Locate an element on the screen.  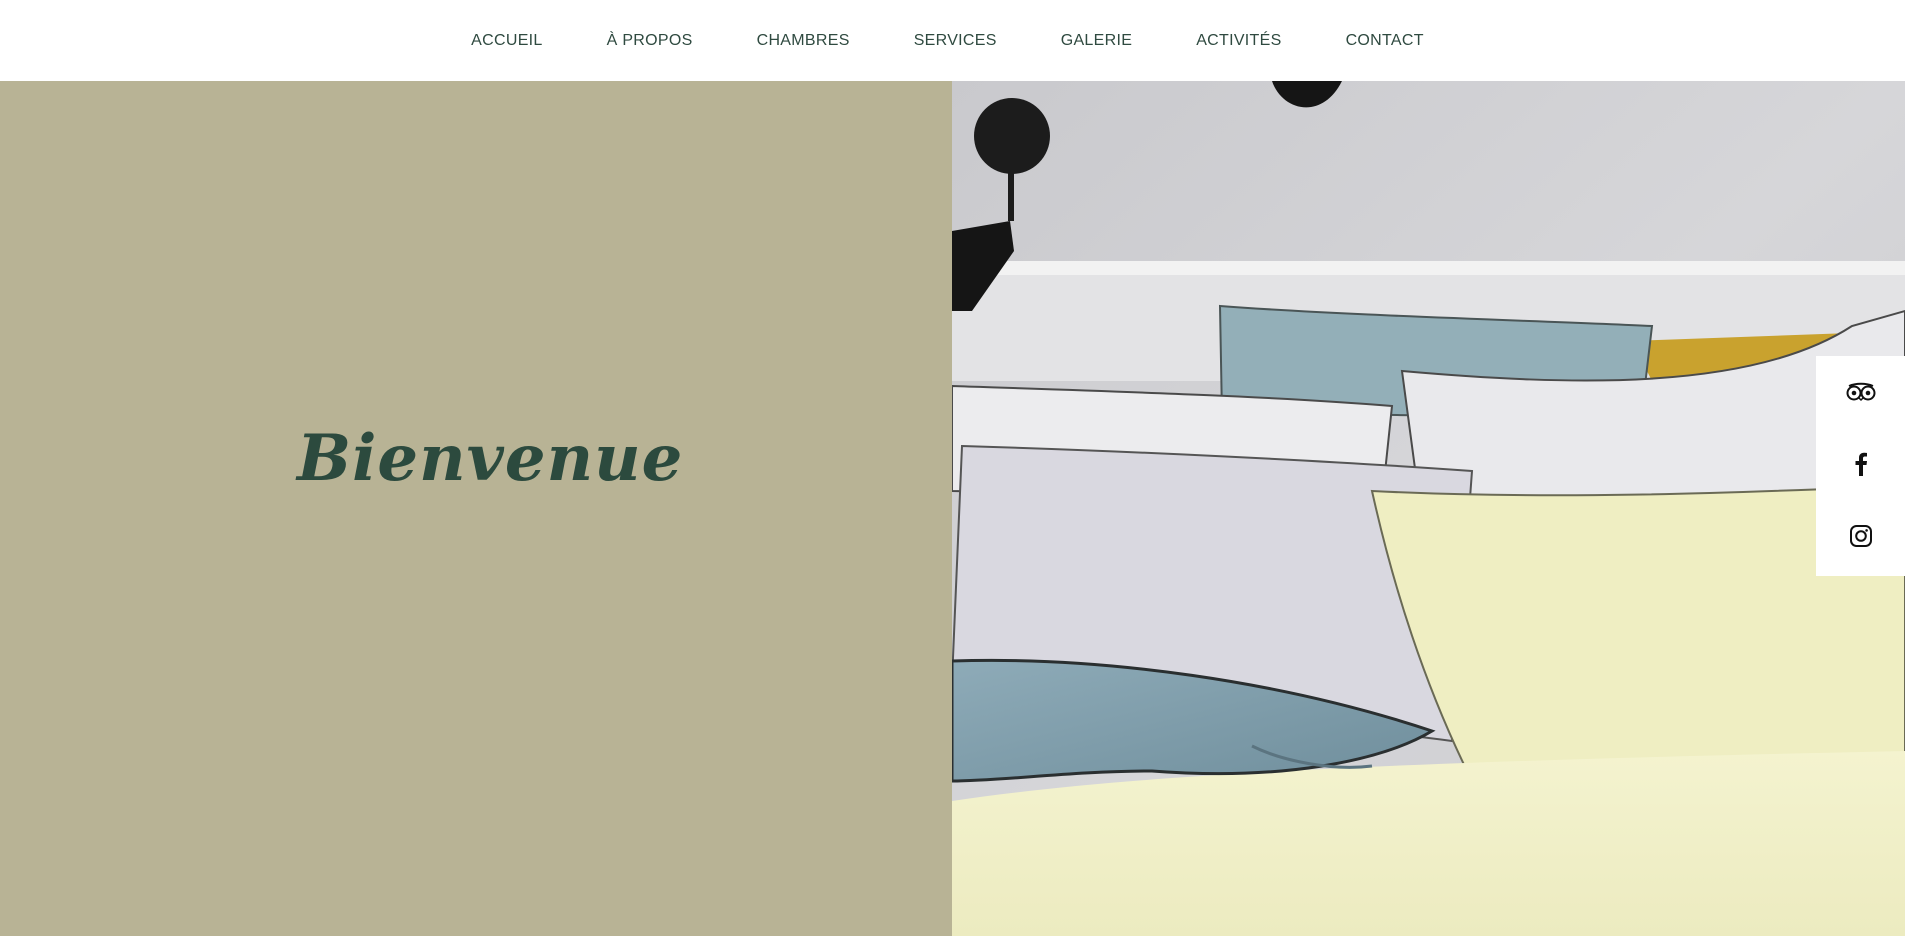
social-links-panel is located at coordinates (1860, 466).